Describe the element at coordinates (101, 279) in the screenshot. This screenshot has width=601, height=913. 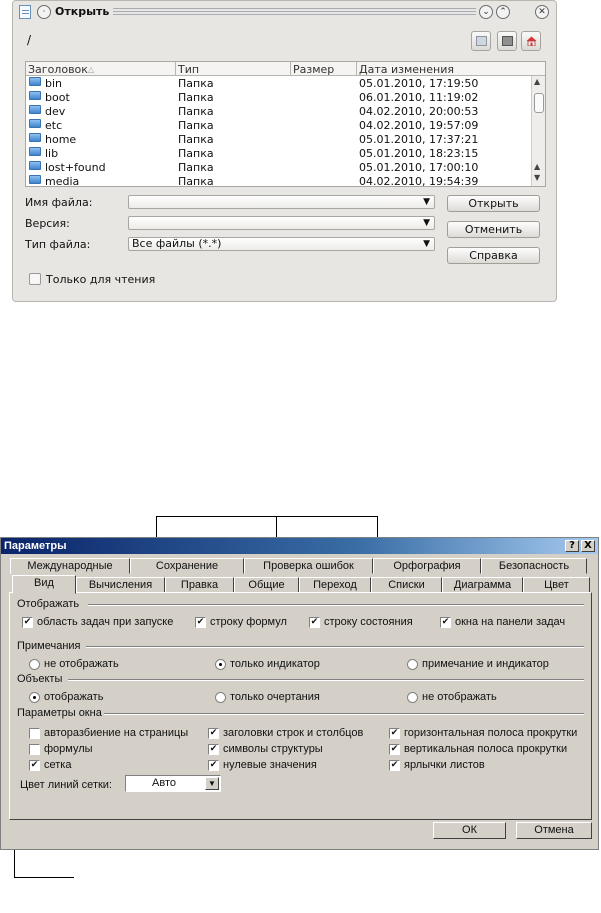
I see `readonly-label: Только для чтения` at that location.